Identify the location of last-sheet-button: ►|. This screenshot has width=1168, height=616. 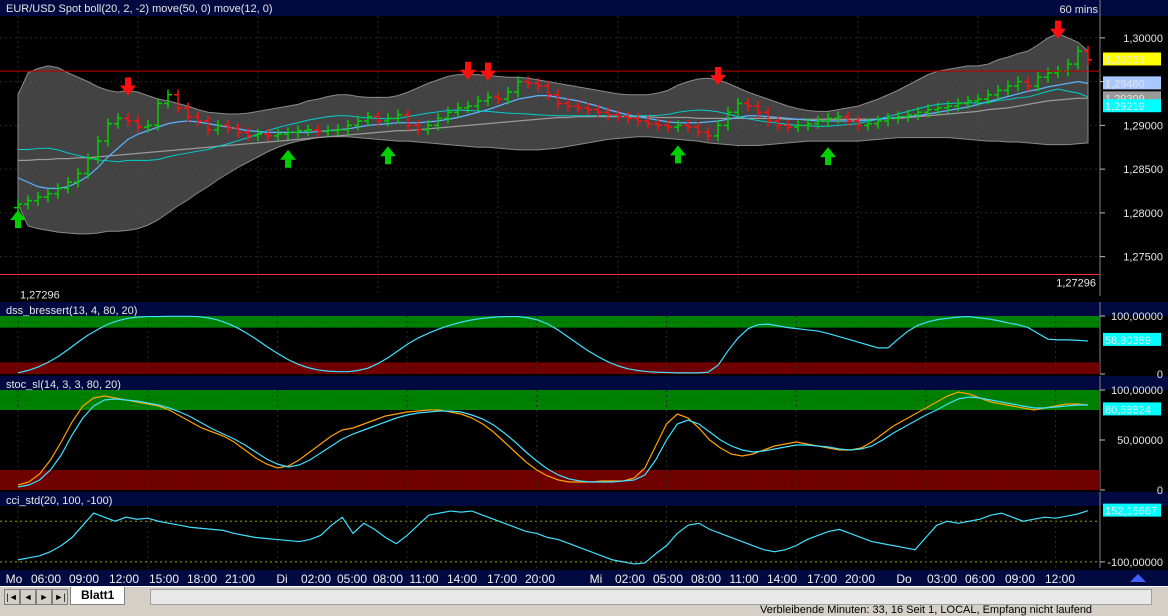
(60, 597).